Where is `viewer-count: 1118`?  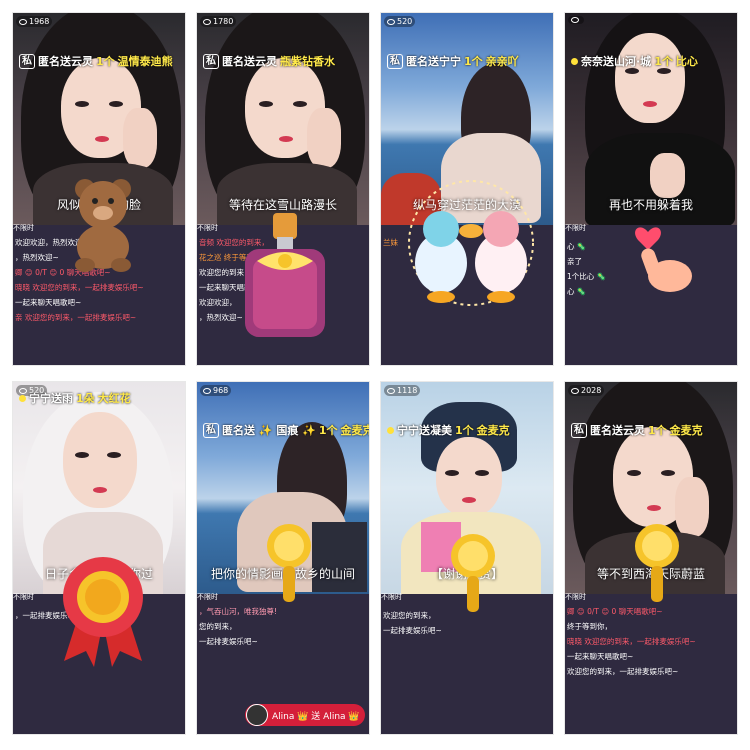
viewer-count: 1118 is located at coordinates (402, 390).